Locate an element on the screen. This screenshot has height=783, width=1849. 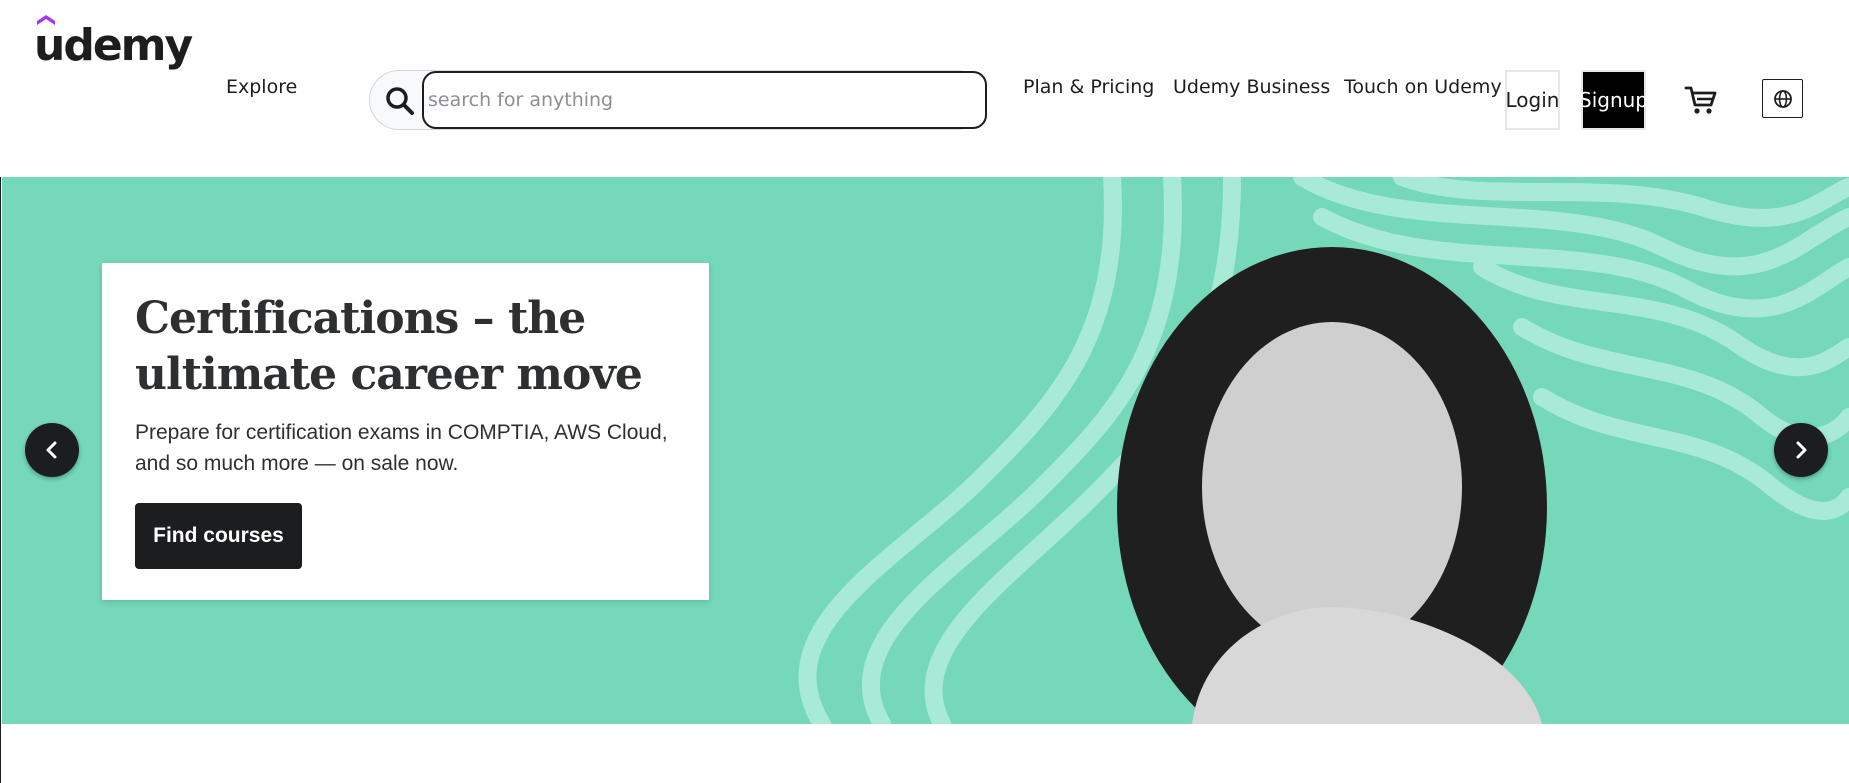
search-icon is located at coordinates (400, 101).